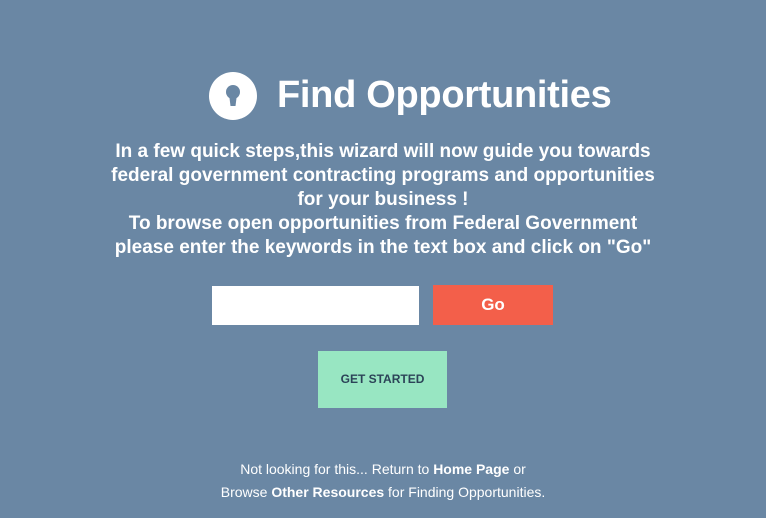 The image size is (766, 518). I want to click on get-started-button: GET STARTED, so click(382, 379).